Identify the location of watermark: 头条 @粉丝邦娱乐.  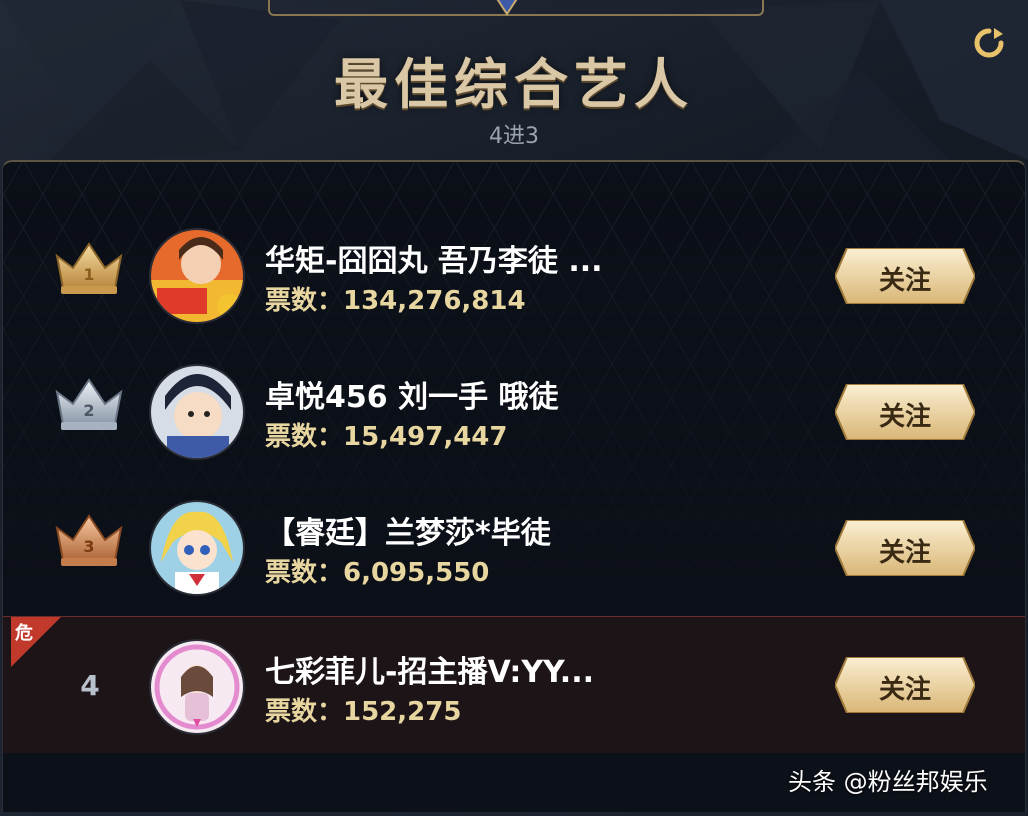
(888, 782).